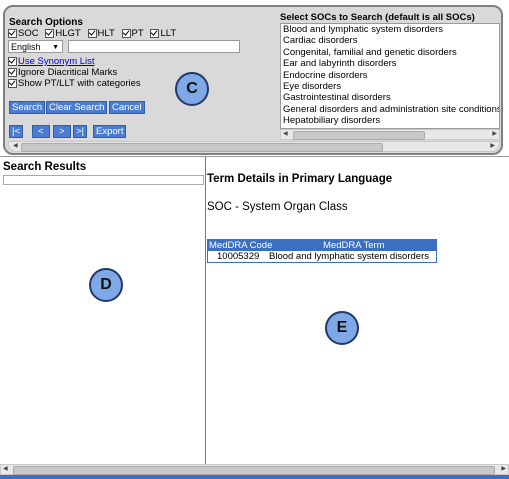  Describe the element at coordinates (127, 107) in the screenshot. I see `cancel-button: Cancel` at that location.